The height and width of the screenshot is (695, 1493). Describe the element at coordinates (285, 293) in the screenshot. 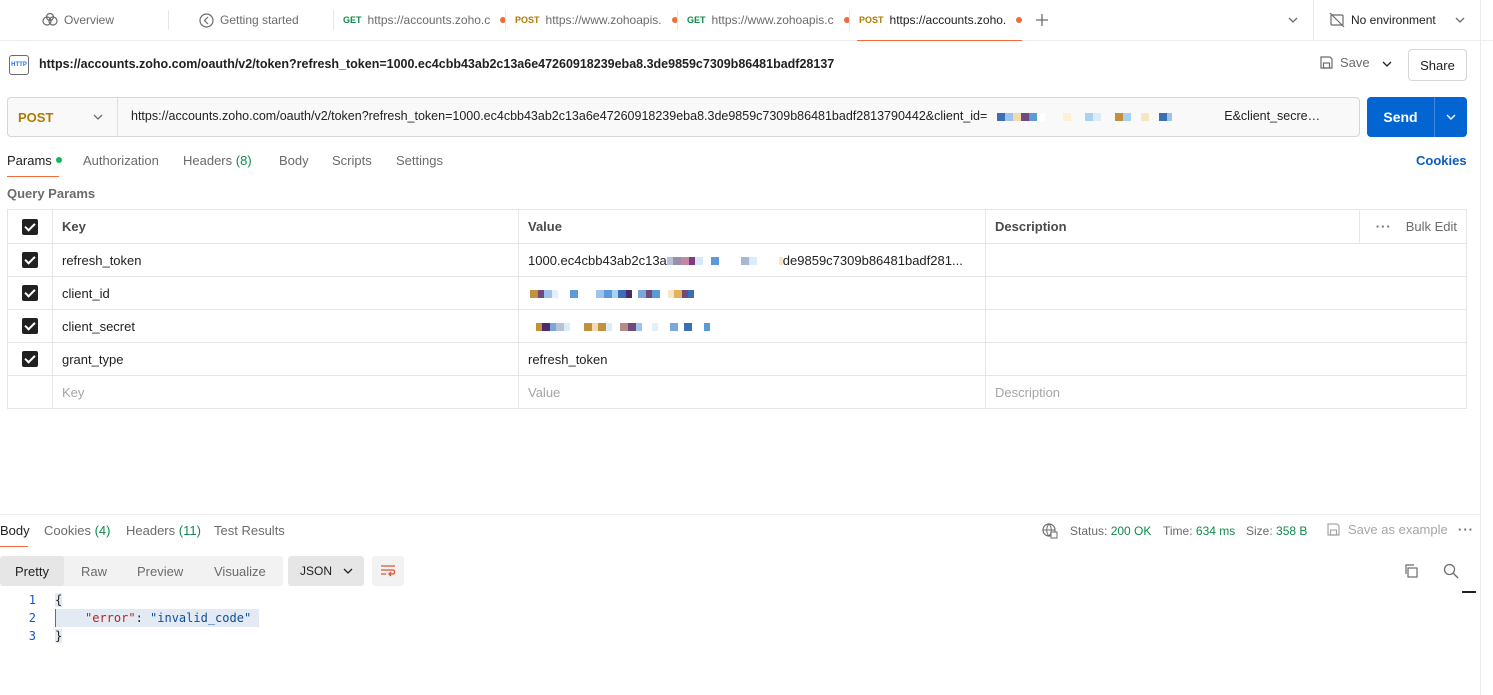

I see `param-key-cell: client_id` at that location.